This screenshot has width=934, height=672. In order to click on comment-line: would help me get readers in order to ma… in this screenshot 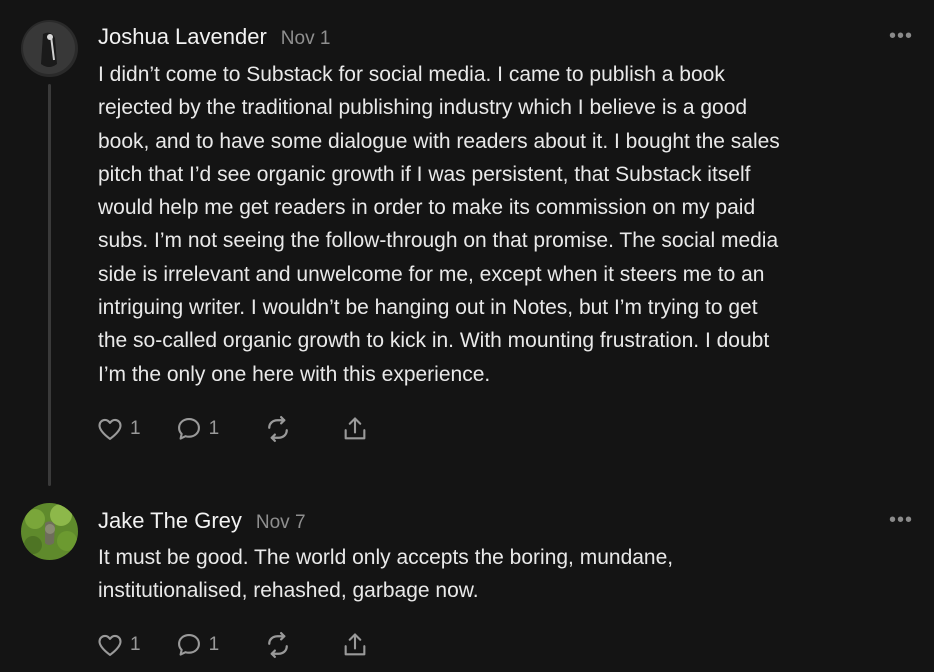, I will do `click(427, 208)`.